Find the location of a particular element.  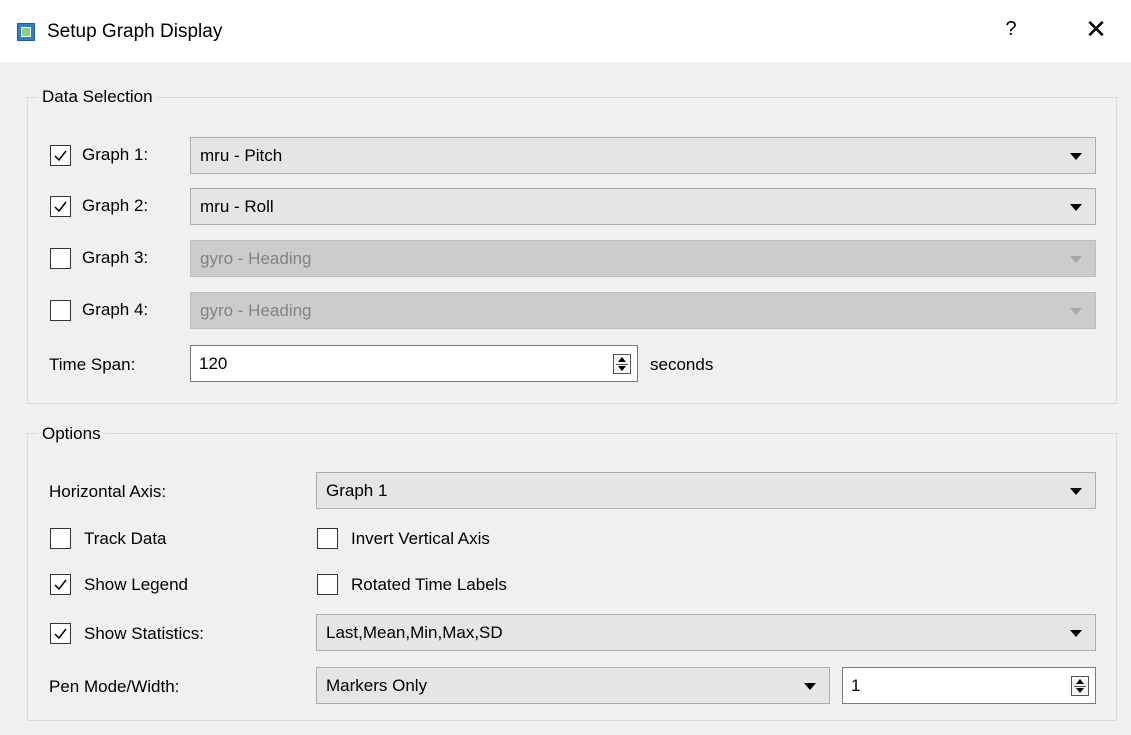

show-legend-label: Show Legend is located at coordinates (136, 584).